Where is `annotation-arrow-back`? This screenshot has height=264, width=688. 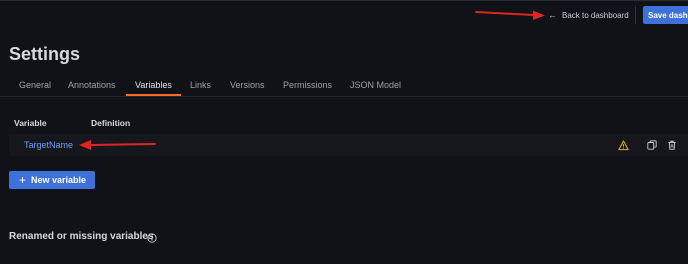 annotation-arrow-back is located at coordinates (510, 15).